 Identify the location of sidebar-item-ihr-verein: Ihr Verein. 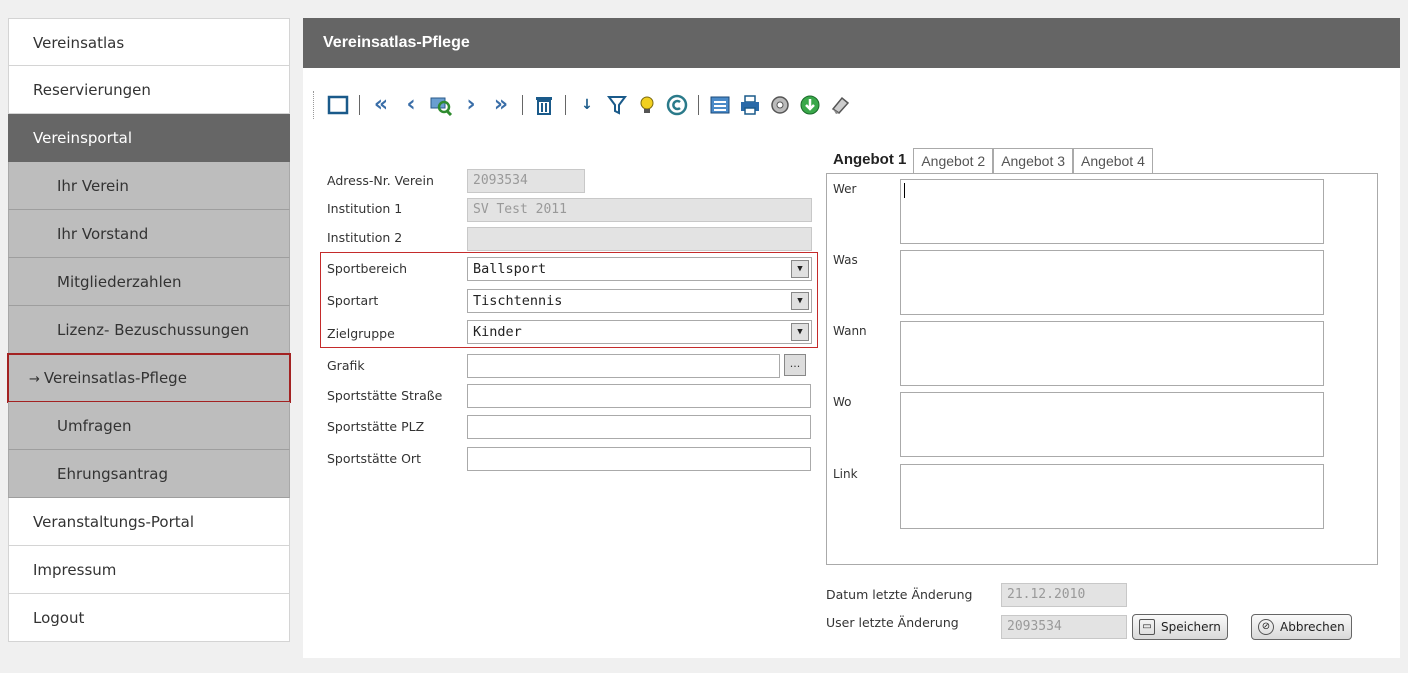
(149, 186).